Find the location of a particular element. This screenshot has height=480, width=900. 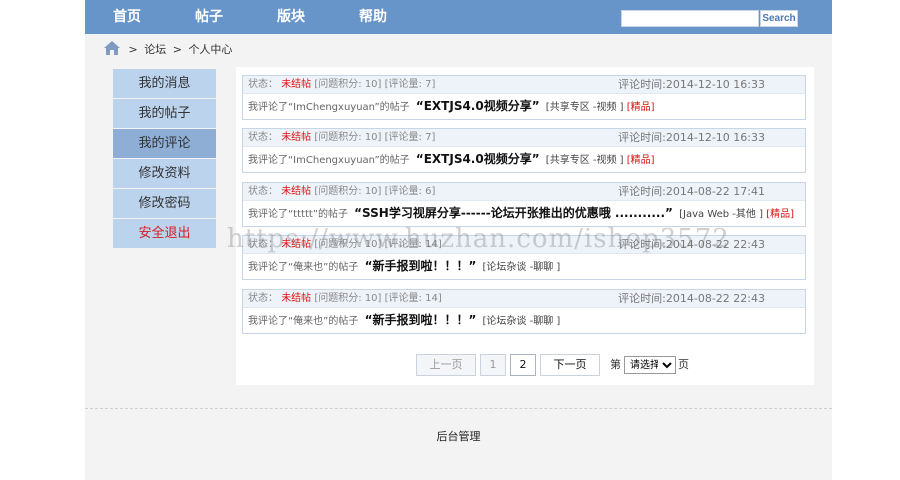

sidebar-item-change-password: 修改密码 is located at coordinates (164, 203).